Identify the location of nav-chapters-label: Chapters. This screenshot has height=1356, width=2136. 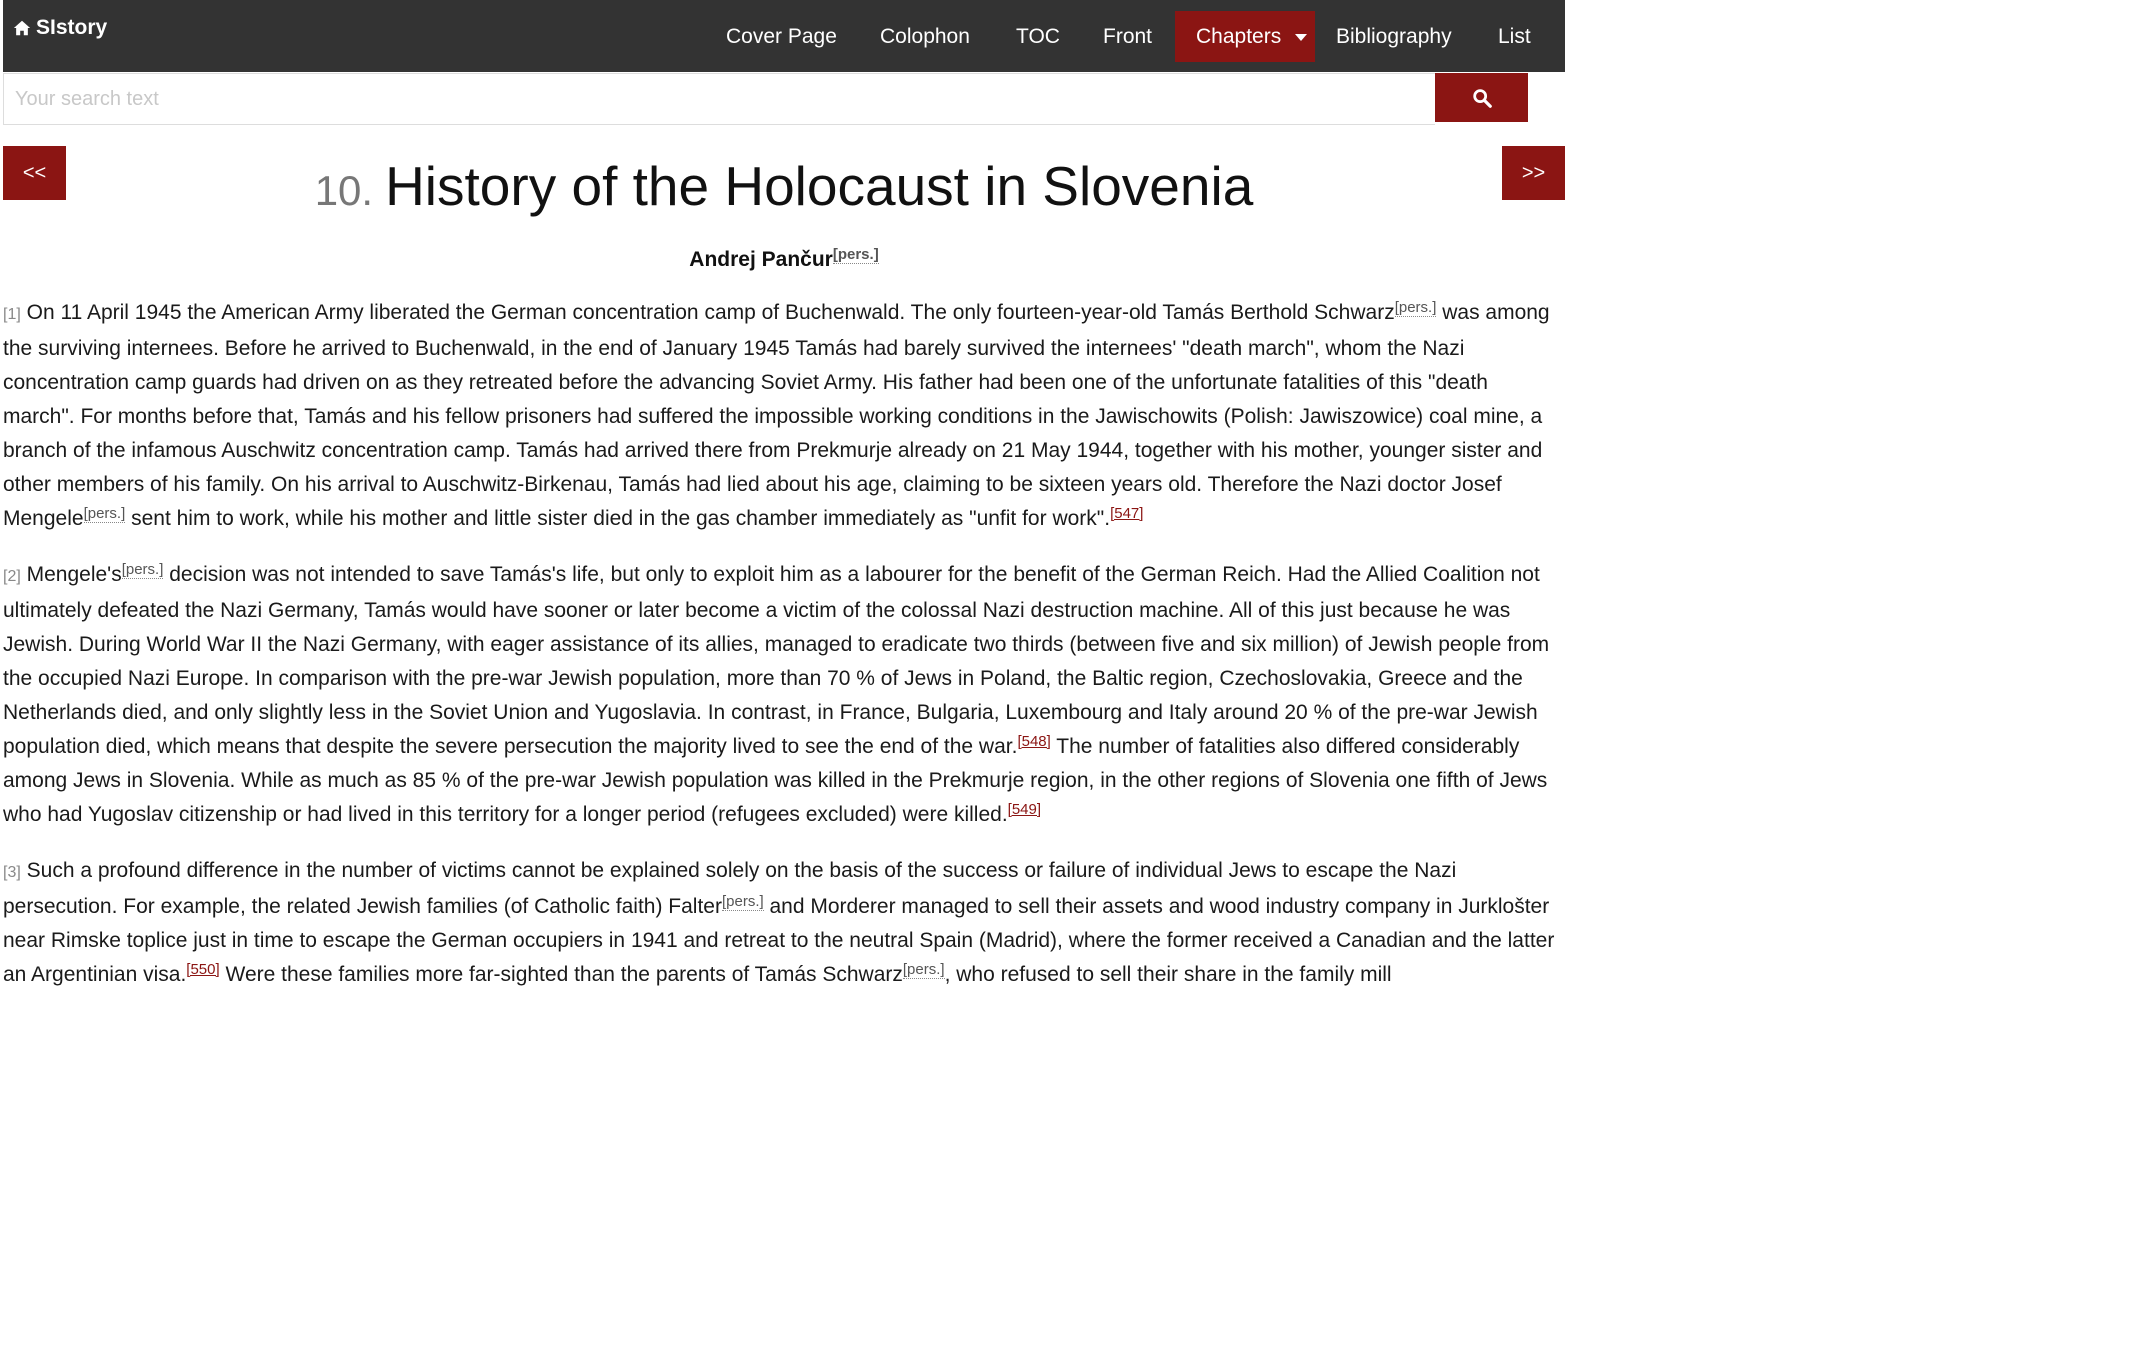
(1239, 36).